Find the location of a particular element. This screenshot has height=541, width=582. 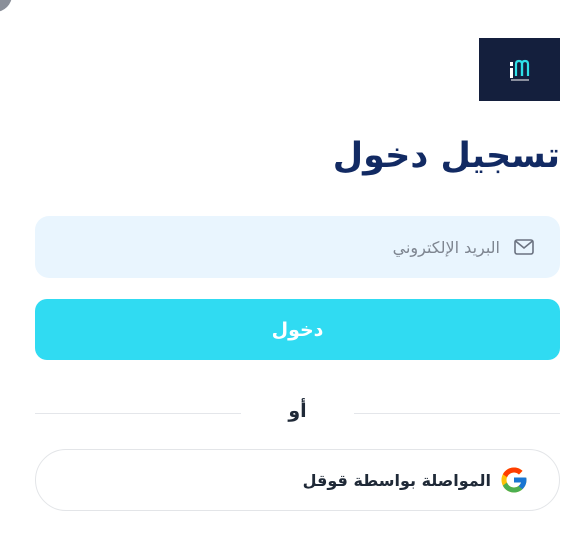

google-button-label: المواصلة بواسطة قوقل is located at coordinates (396, 480).